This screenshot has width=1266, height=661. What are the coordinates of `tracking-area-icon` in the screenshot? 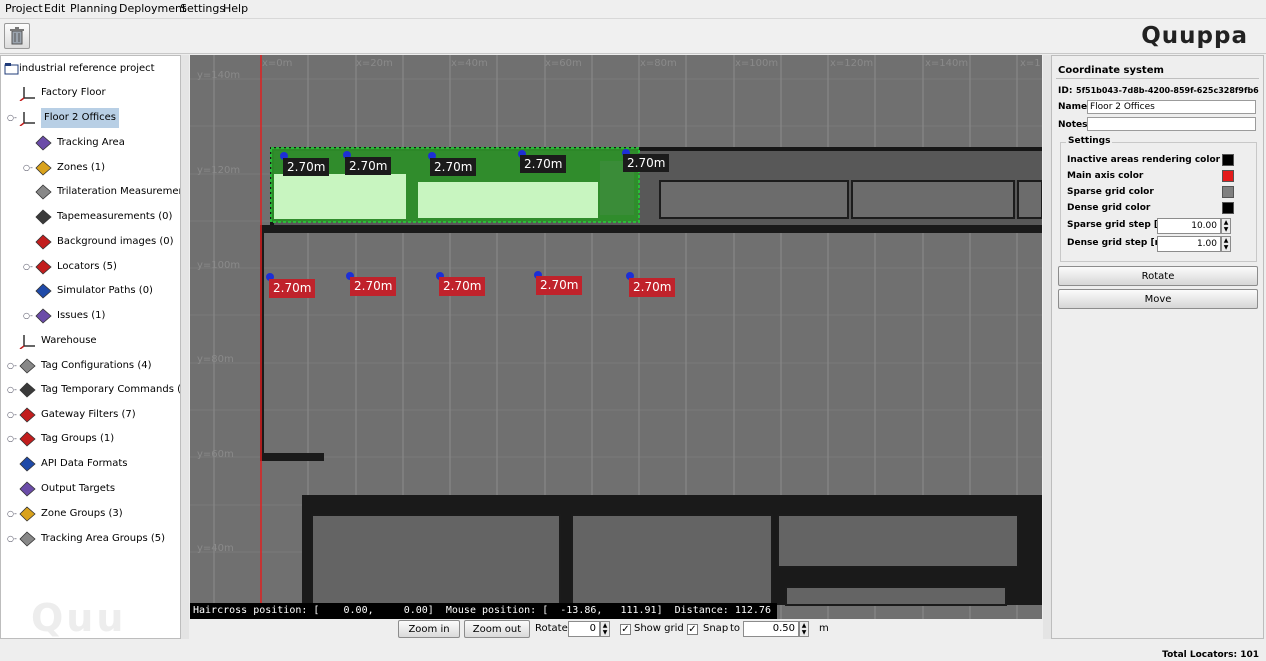 It's located at (43, 143).